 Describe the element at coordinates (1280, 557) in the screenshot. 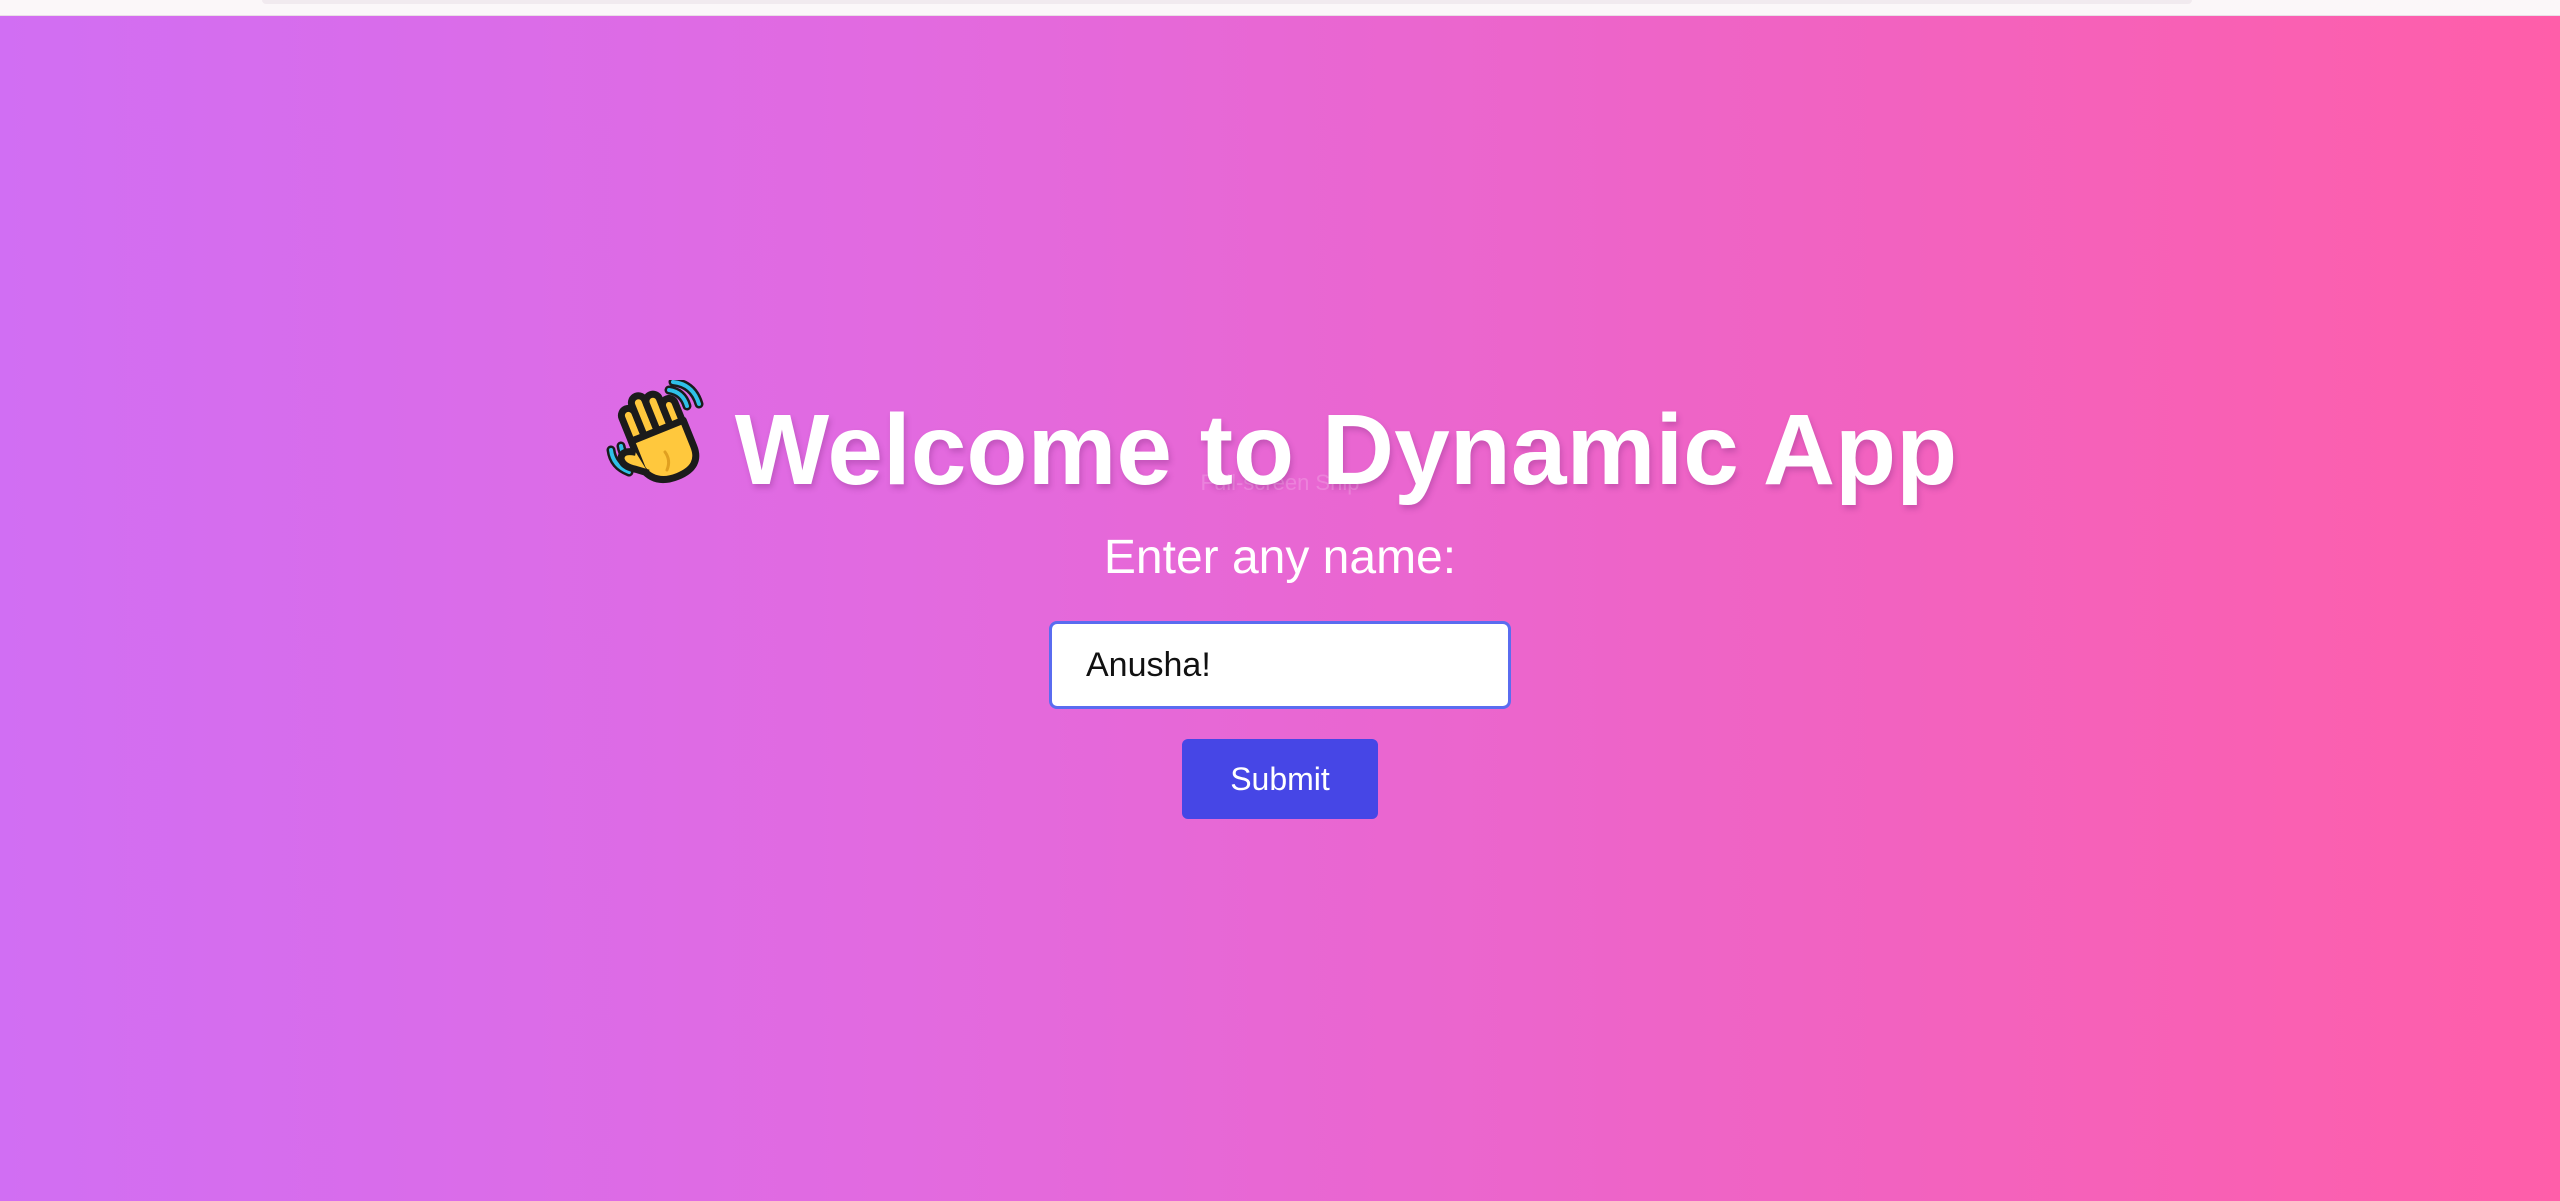

I see `name-prompt-label: Enter any name:` at that location.